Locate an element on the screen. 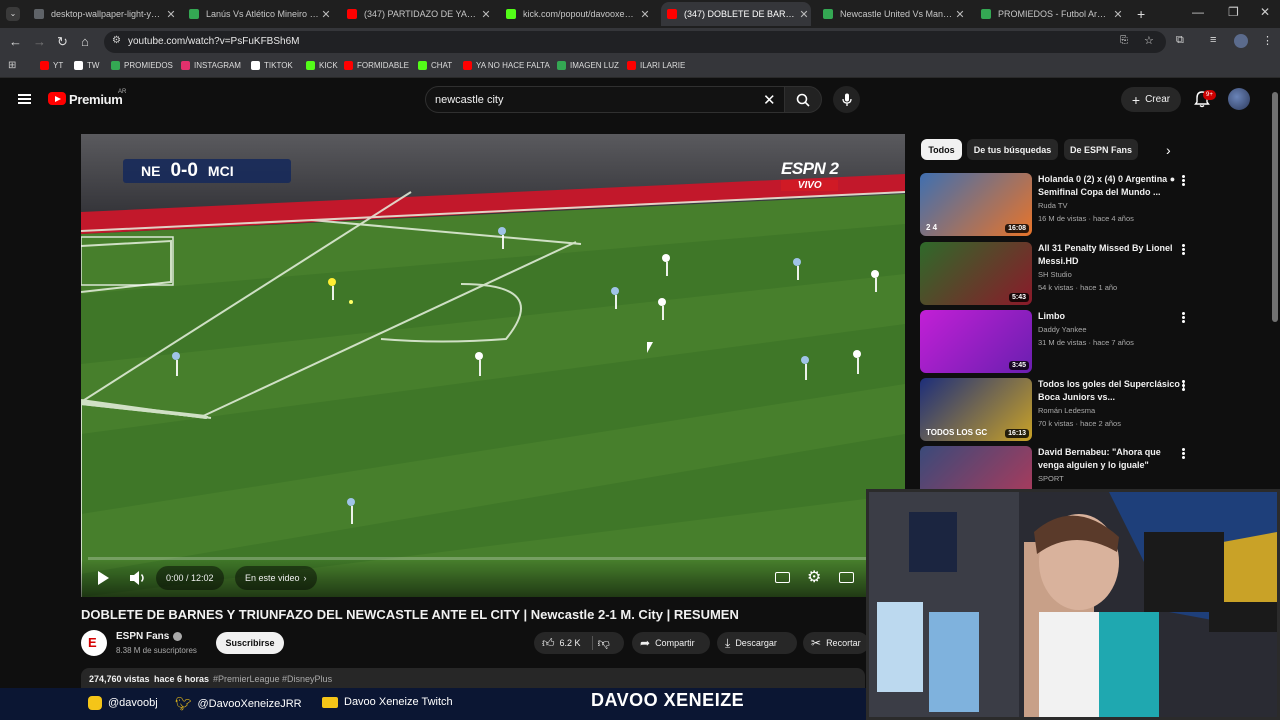 The image size is (1280, 720). recommended-channel: Daddy Yankee is located at coordinates (1062, 329).